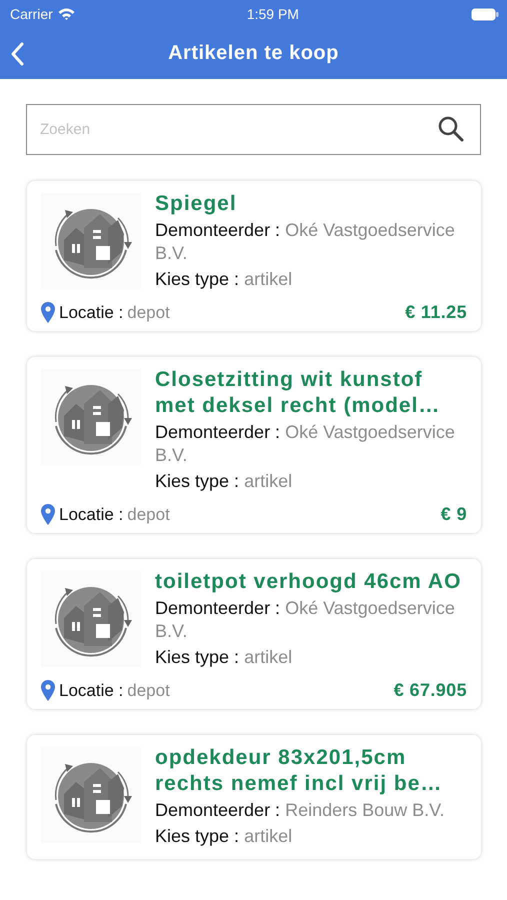 Image resolution: width=507 pixels, height=900 pixels. Describe the element at coordinates (451, 129) in the screenshot. I see `search-icon` at that location.